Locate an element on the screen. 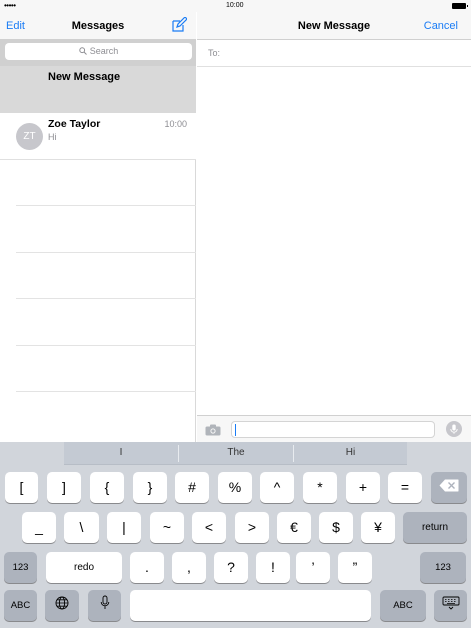 The height and width of the screenshot is (628, 471). return-key: return is located at coordinates (435, 527).